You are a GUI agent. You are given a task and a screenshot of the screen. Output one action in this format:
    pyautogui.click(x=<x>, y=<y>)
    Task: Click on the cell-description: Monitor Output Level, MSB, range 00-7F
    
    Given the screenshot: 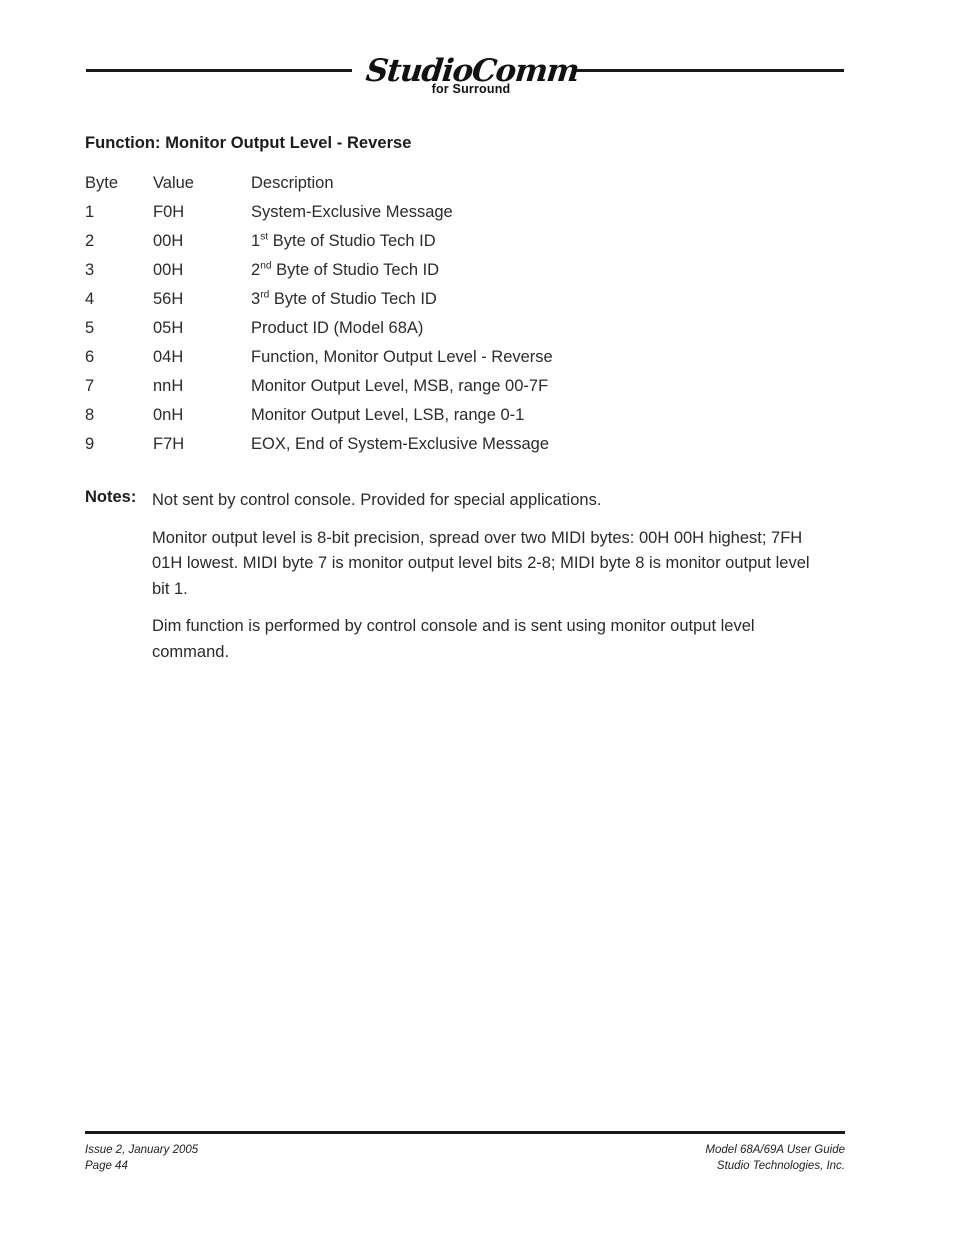 What is the action you would take?
    pyautogui.click(x=400, y=386)
    